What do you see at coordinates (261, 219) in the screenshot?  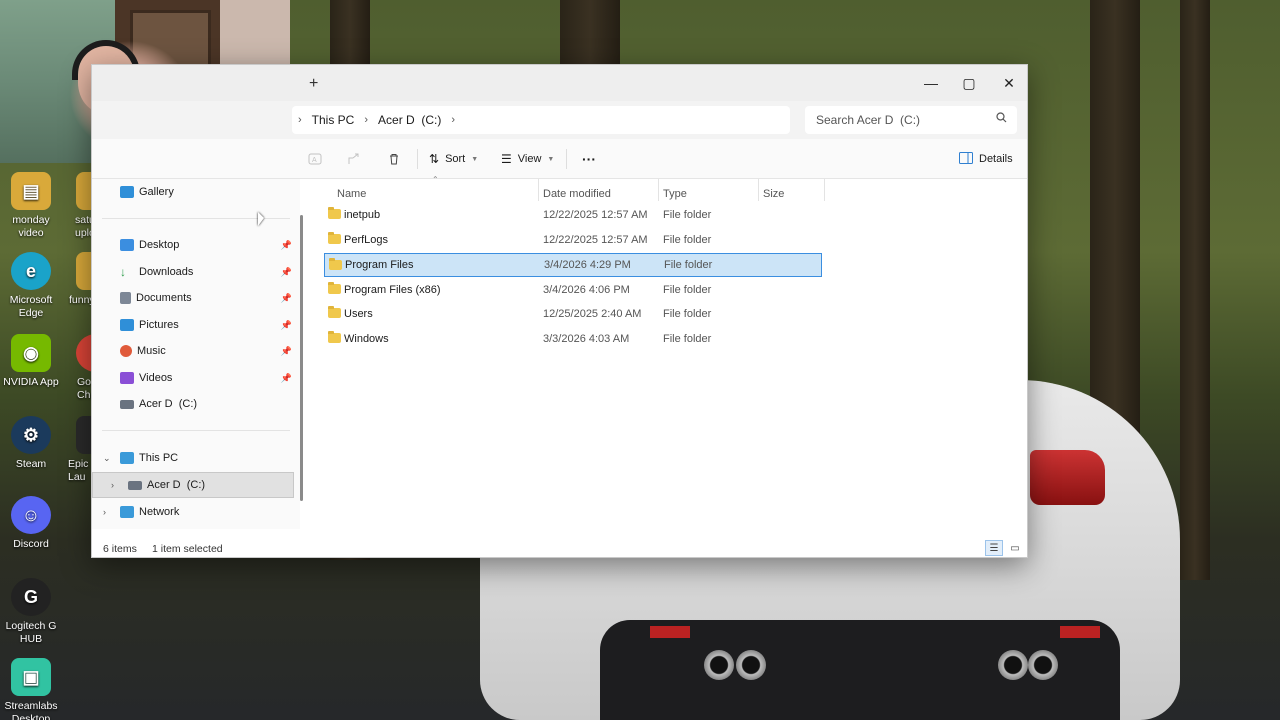 I see `mouse-cursor-icon` at bounding box center [261, 219].